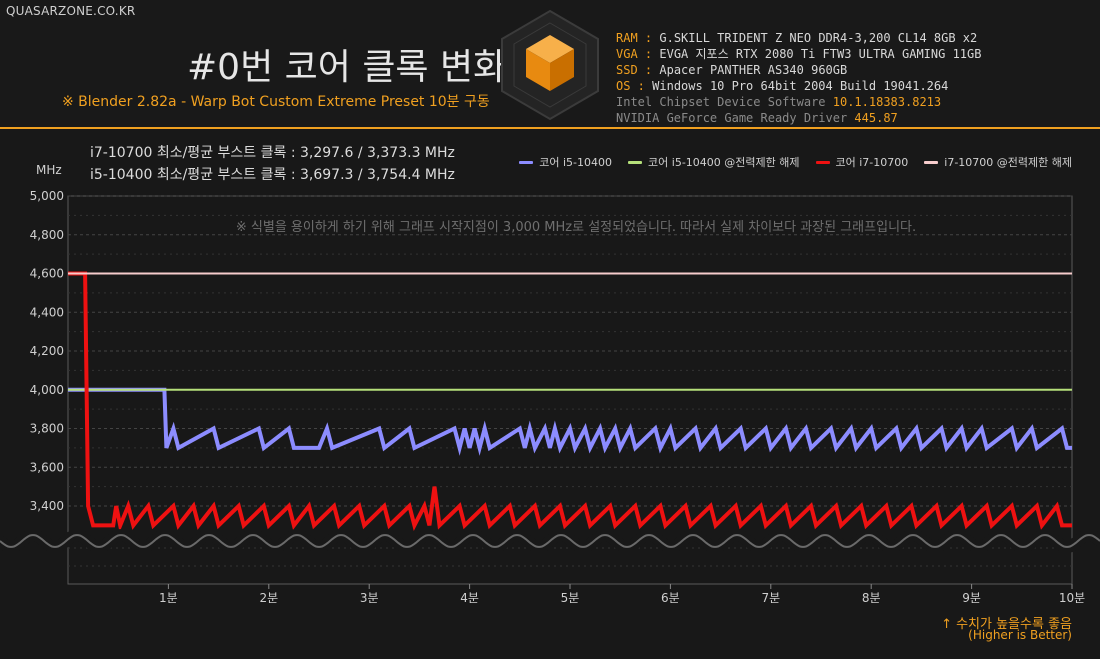 The image size is (1100, 659). Describe the element at coordinates (770, 598) in the screenshot. I see `x-tick-label: 7분` at that location.